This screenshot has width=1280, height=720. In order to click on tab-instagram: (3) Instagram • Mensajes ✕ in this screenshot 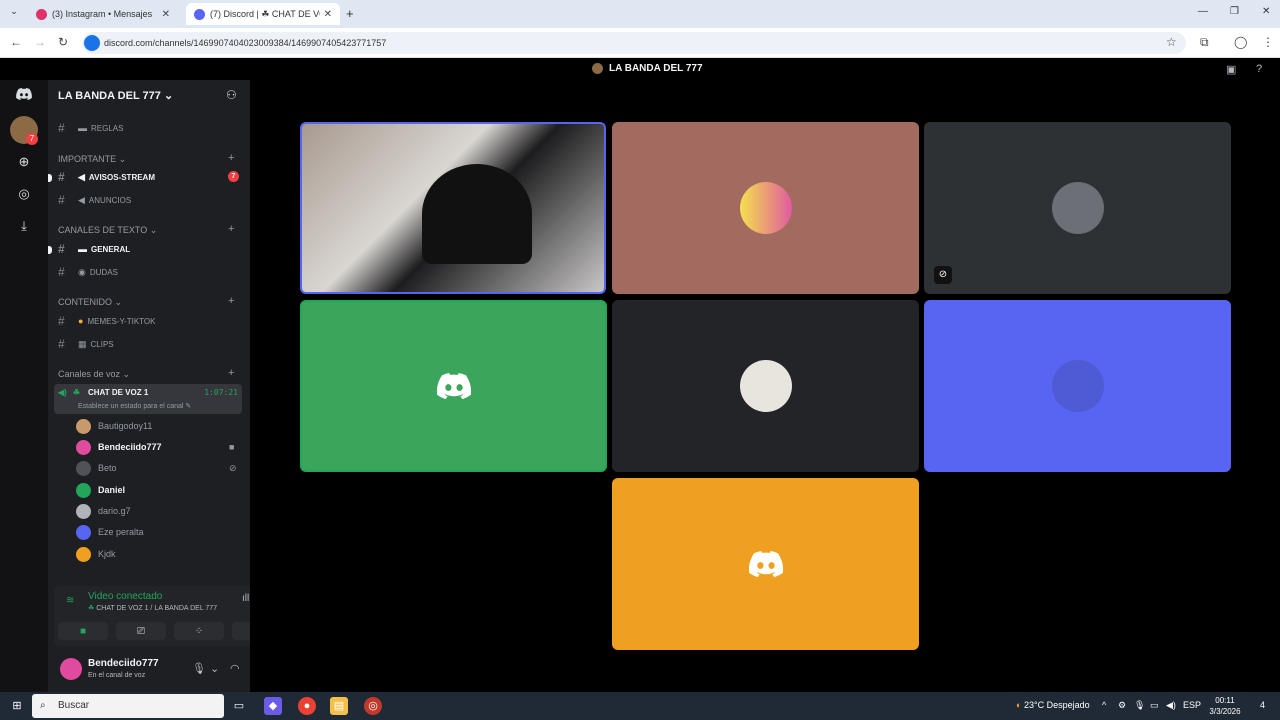, I will do `click(103, 14)`.